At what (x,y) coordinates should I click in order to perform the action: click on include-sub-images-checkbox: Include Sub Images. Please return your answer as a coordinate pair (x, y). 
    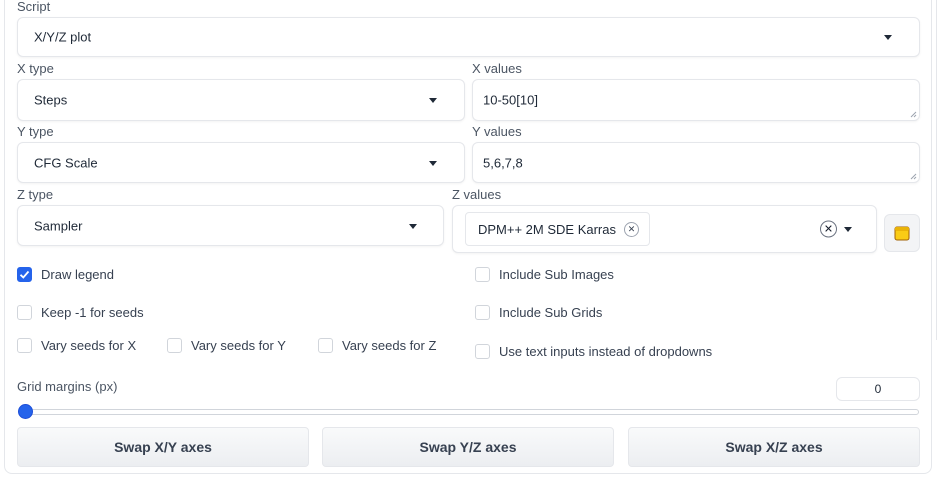
    Looking at the image, I should click on (544, 274).